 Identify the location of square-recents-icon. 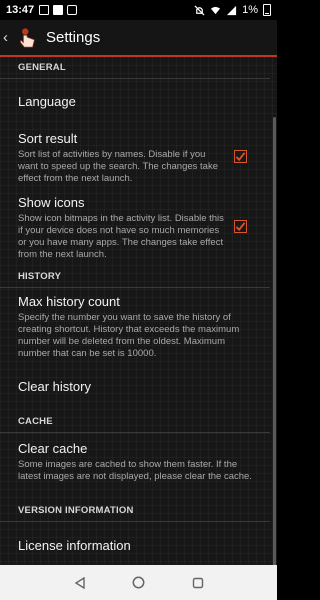
(198, 583).